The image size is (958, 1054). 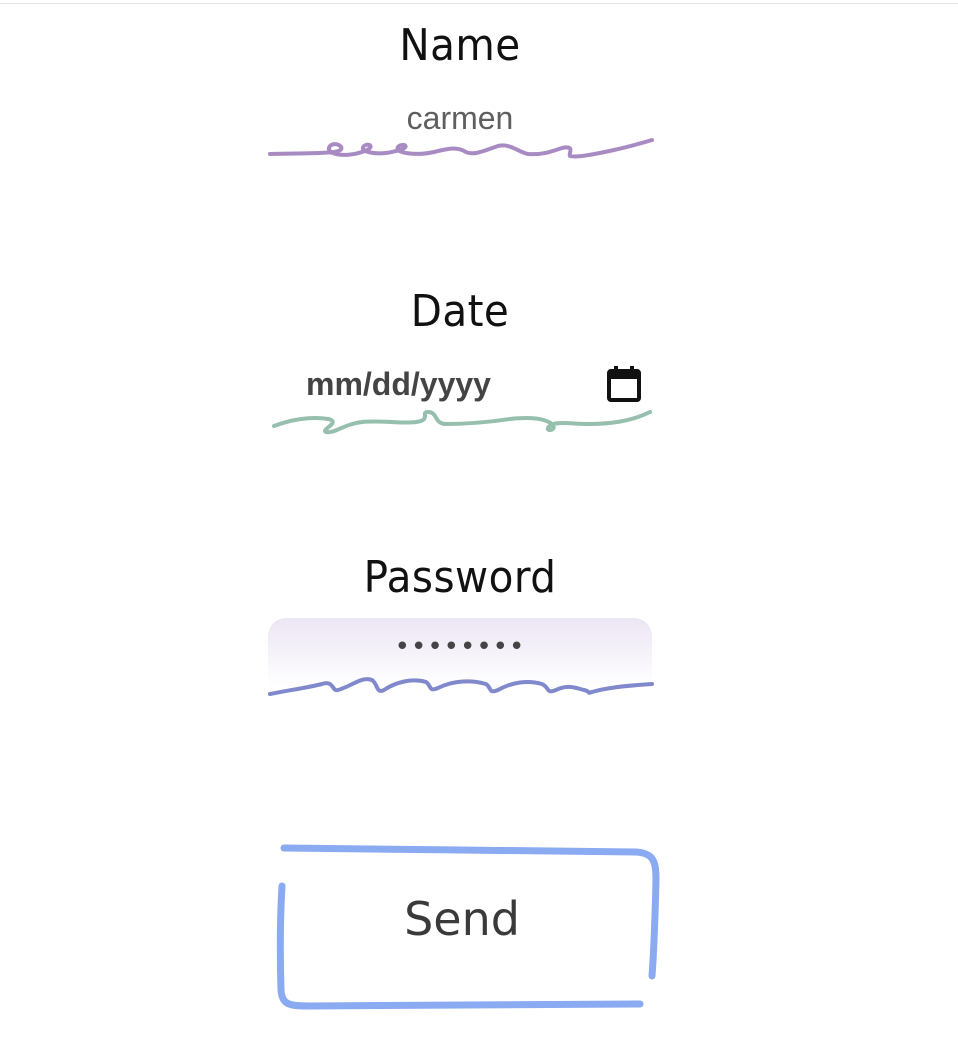 I want to click on name-underline, so click(x=461, y=148).